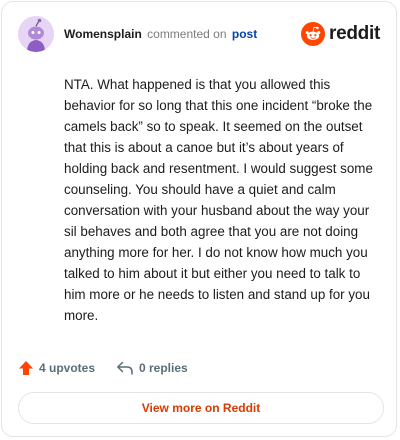 This screenshot has width=400, height=440. Describe the element at coordinates (103, 34) in the screenshot. I see `author-name: Womensplain` at that location.